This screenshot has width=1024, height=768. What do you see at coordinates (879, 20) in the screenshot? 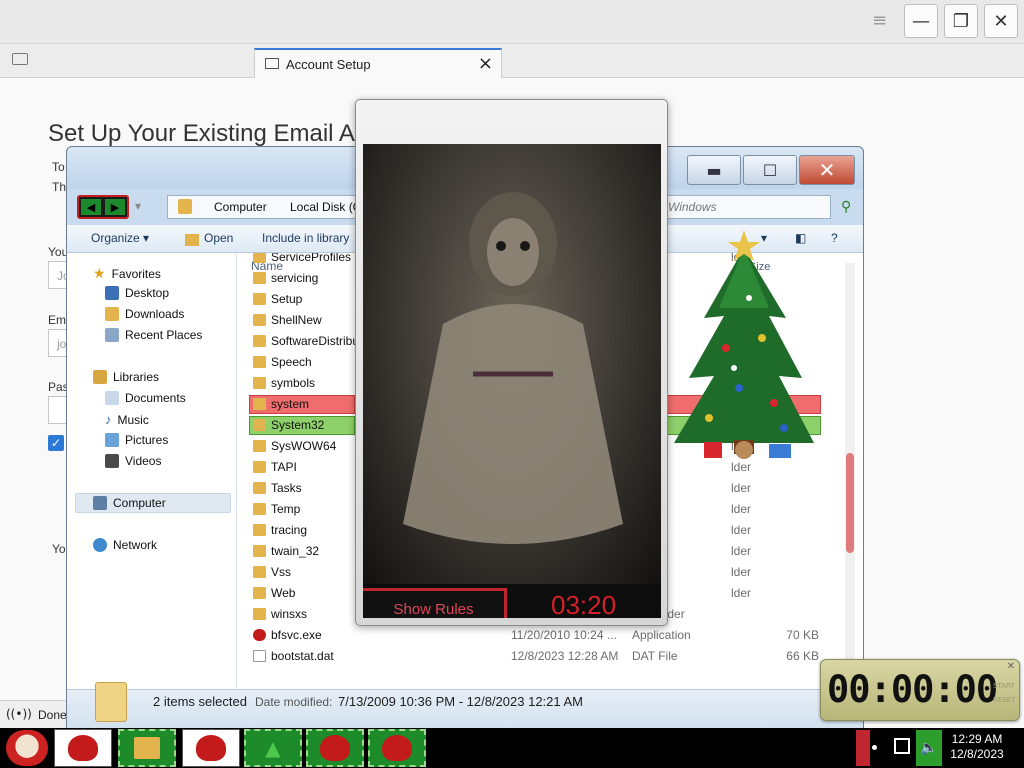
I see `hamburger-menu-icon: ≡` at bounding box center [879, 20].